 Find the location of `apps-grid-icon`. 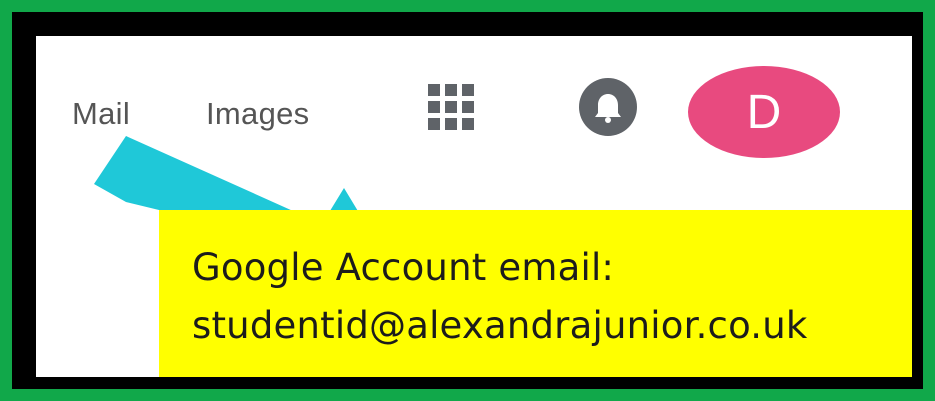

apps-grid-icon is located at coordinates (451, 107).